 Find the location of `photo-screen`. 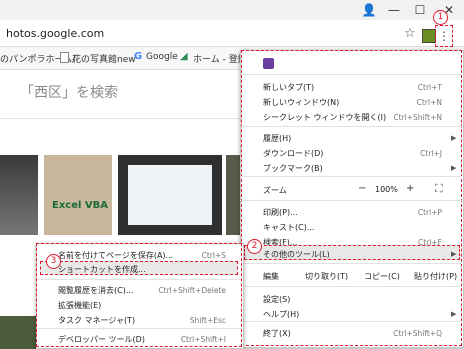

photo-screen is located at coordinates (170, 195).